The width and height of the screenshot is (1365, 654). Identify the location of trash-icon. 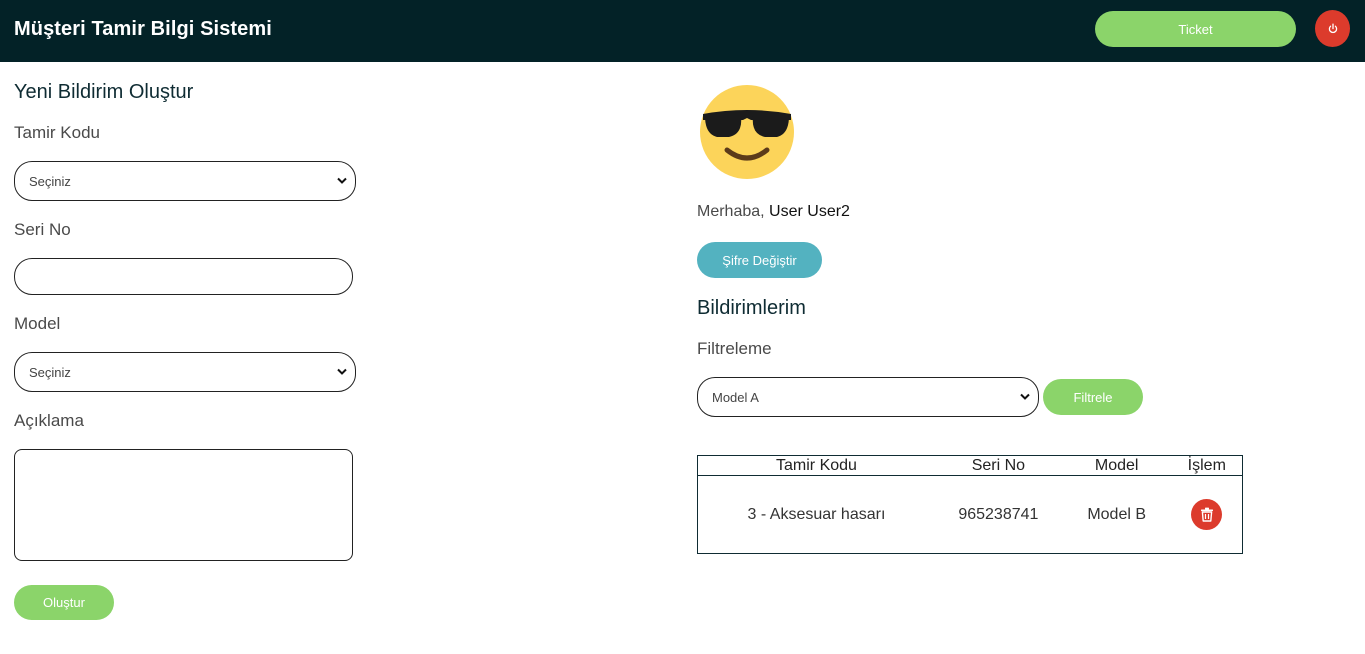
(1206, 514).